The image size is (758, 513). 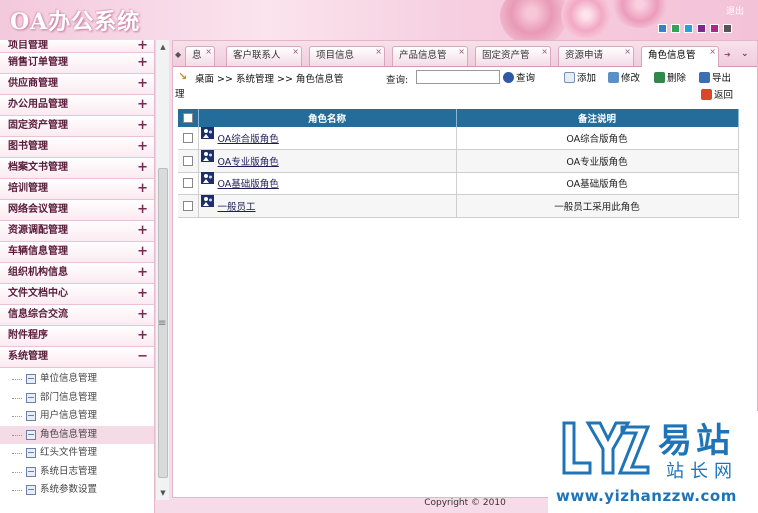 I want to click on tab-list-chevron-icon: ⌄, so click(x=745, y=54).